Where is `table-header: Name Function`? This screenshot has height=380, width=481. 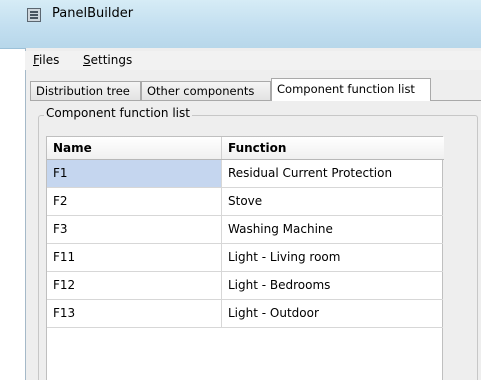 table-header: Name Function is located at coordinates (245, 148).